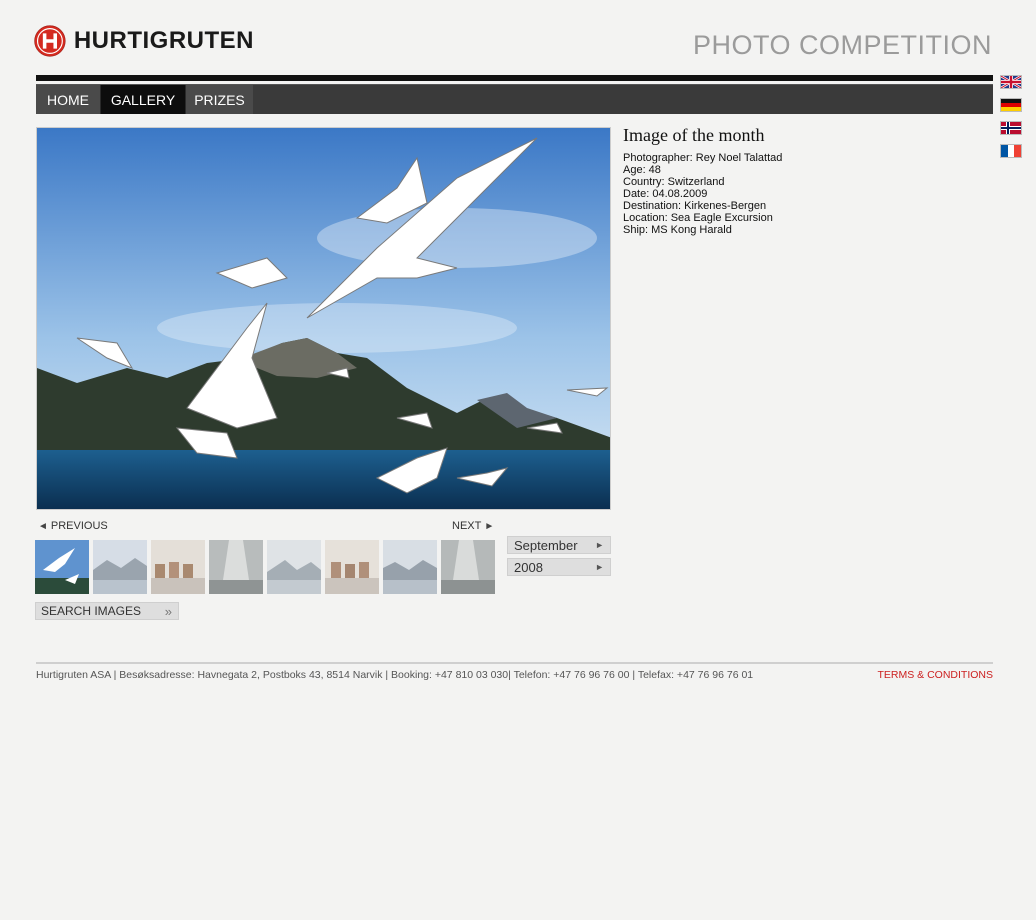 This screenshot has width=1036, height=920. I want to click on main-nav: HOME GALLERY PRIZES, so click(514, 99).